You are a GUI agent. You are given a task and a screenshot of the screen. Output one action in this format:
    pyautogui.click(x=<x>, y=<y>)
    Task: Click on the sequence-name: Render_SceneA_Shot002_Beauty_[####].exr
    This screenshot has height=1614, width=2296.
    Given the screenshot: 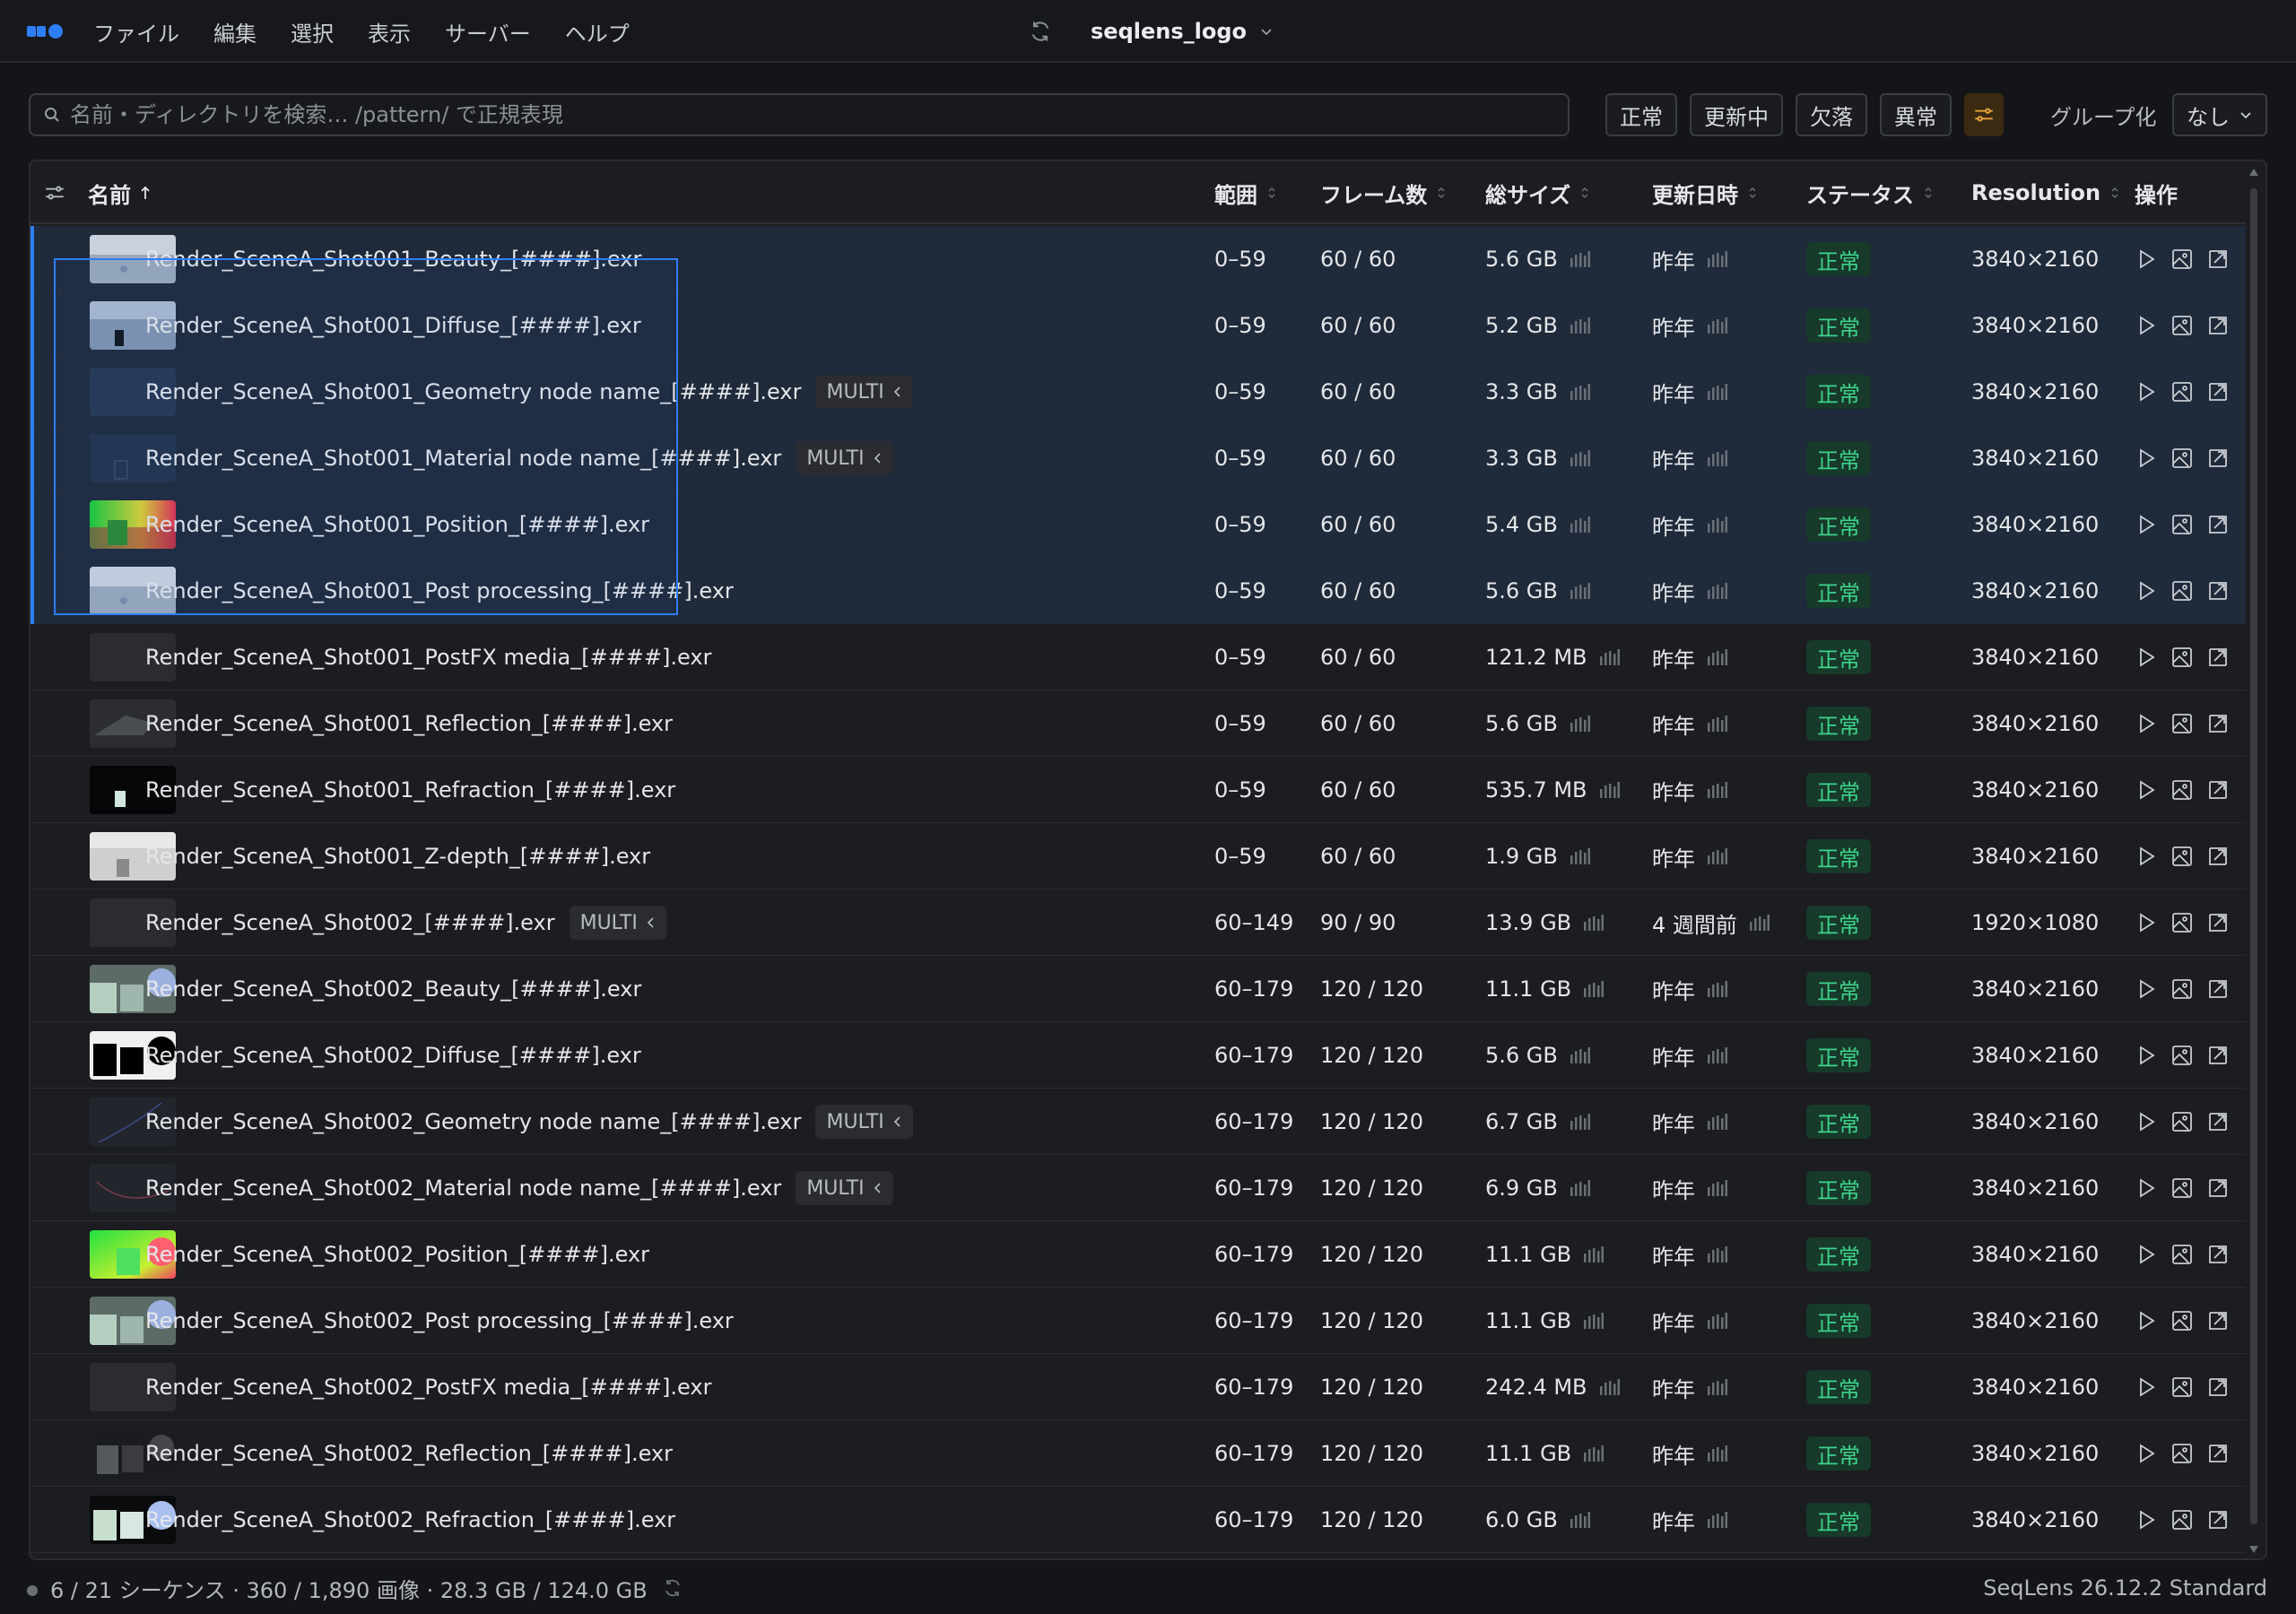 What is the action you would take?
    pyautogui.click(x=393, y=989)
    